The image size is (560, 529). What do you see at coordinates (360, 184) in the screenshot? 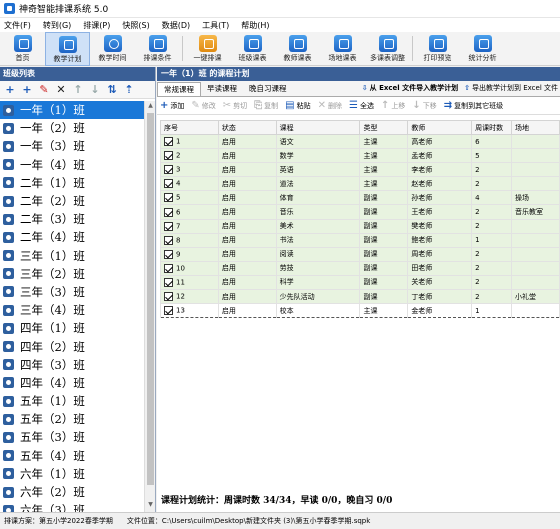
I see `table-row: 4 启用 道法 主课 赵老师 2` at bounding box center [360, 184].